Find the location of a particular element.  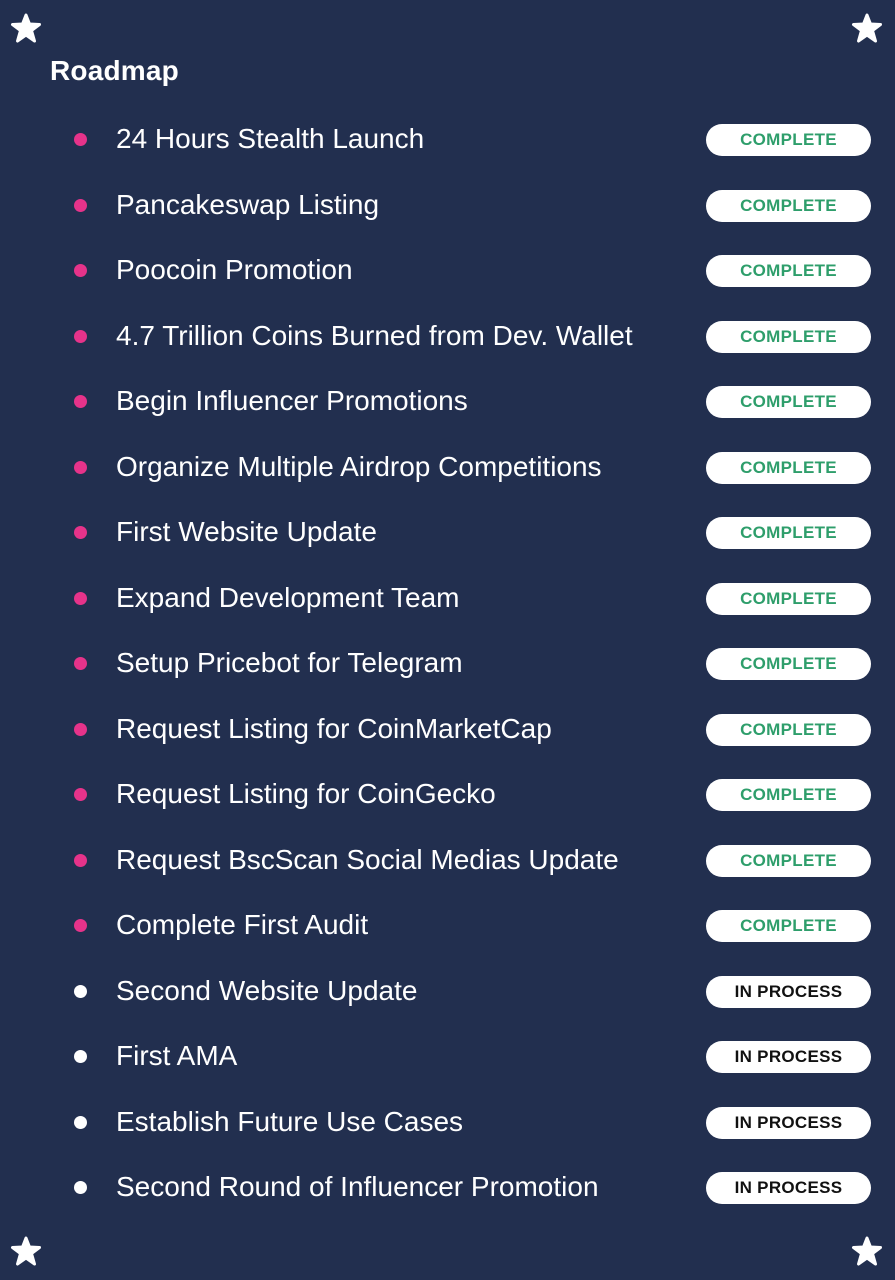

roadmap-item-label: First Website Update is located at coordinates (246, 531).